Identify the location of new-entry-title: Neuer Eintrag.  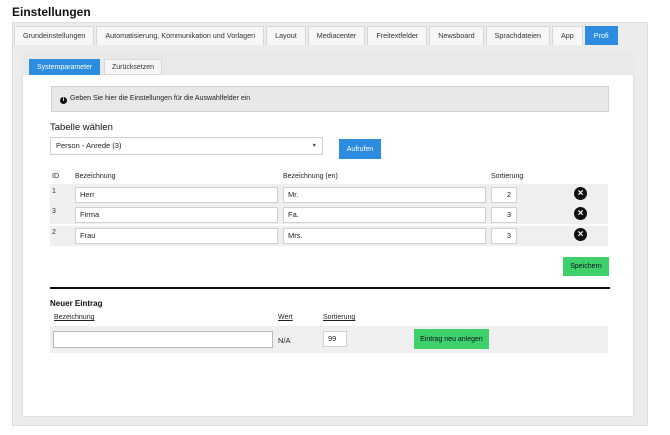
(76, 303).